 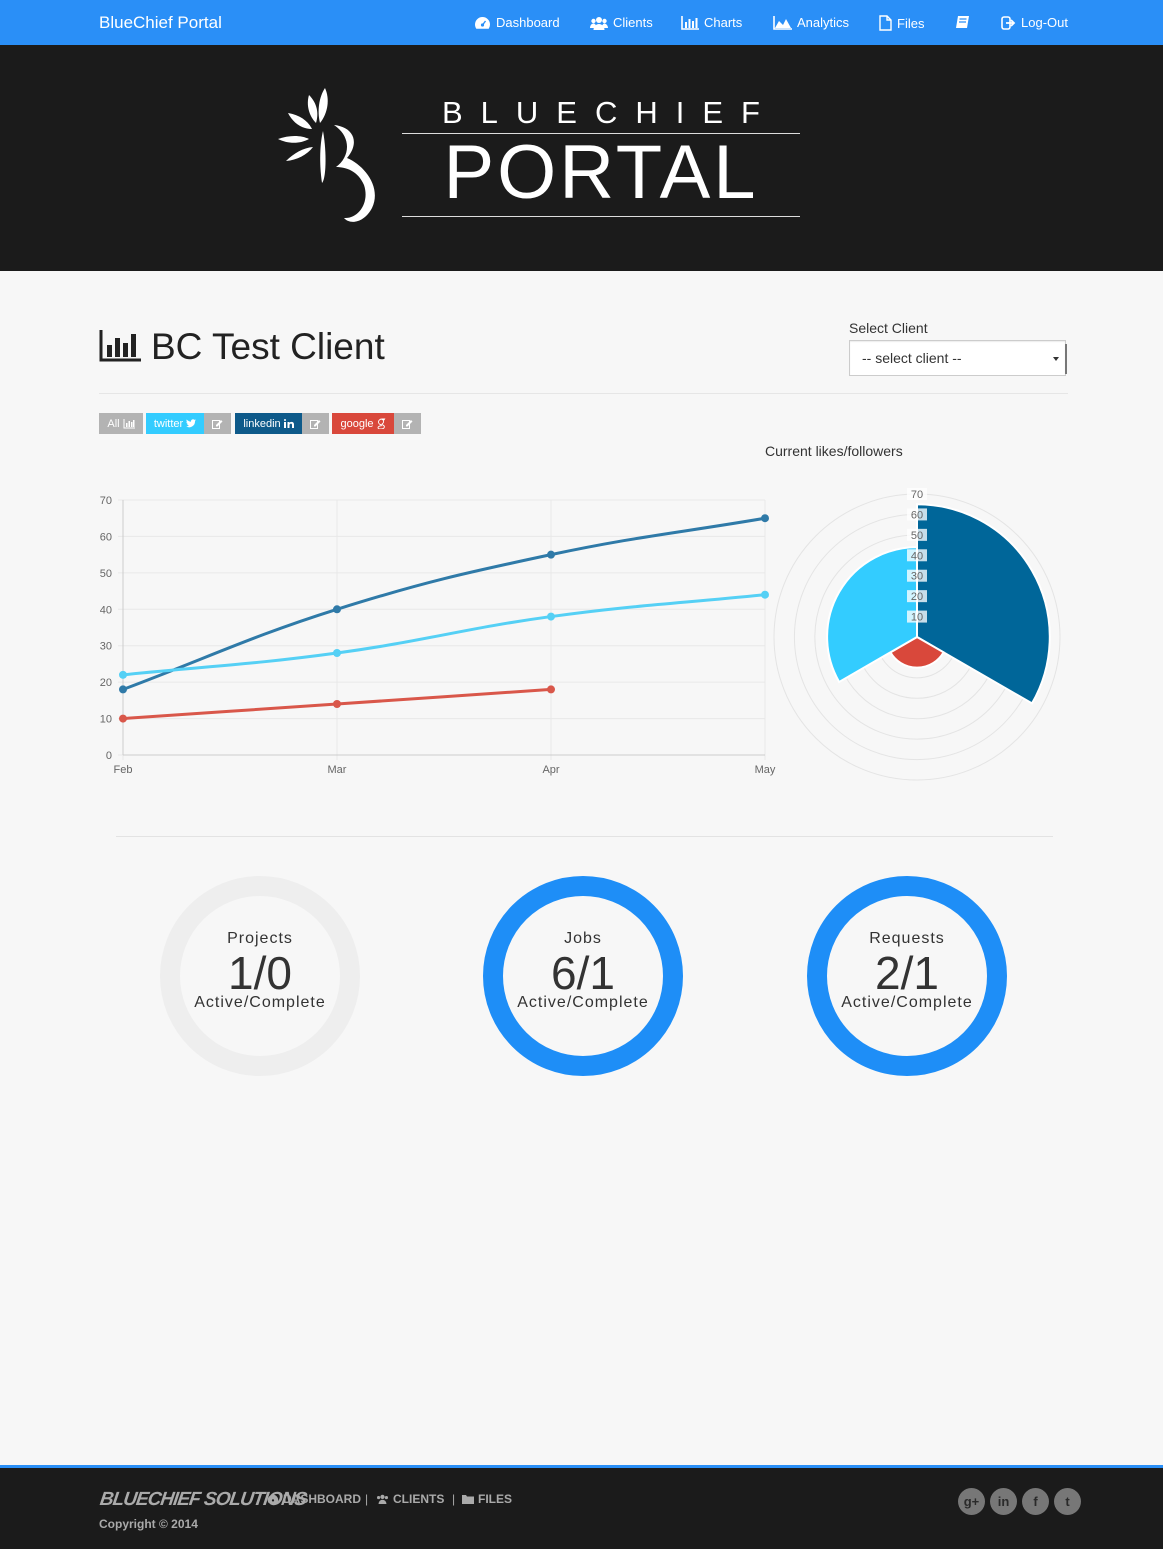 What do you see at coordinates (912, 358) in the screenshot?
I see `select-client-value: -- select client --` at bounding box center [912, 358].